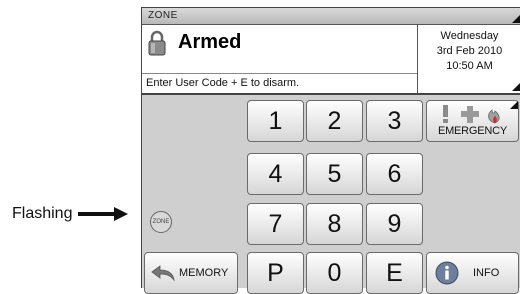 This screenshot has width=520, height=294. I want to click on medical-cross-icon, so click(470, 114).